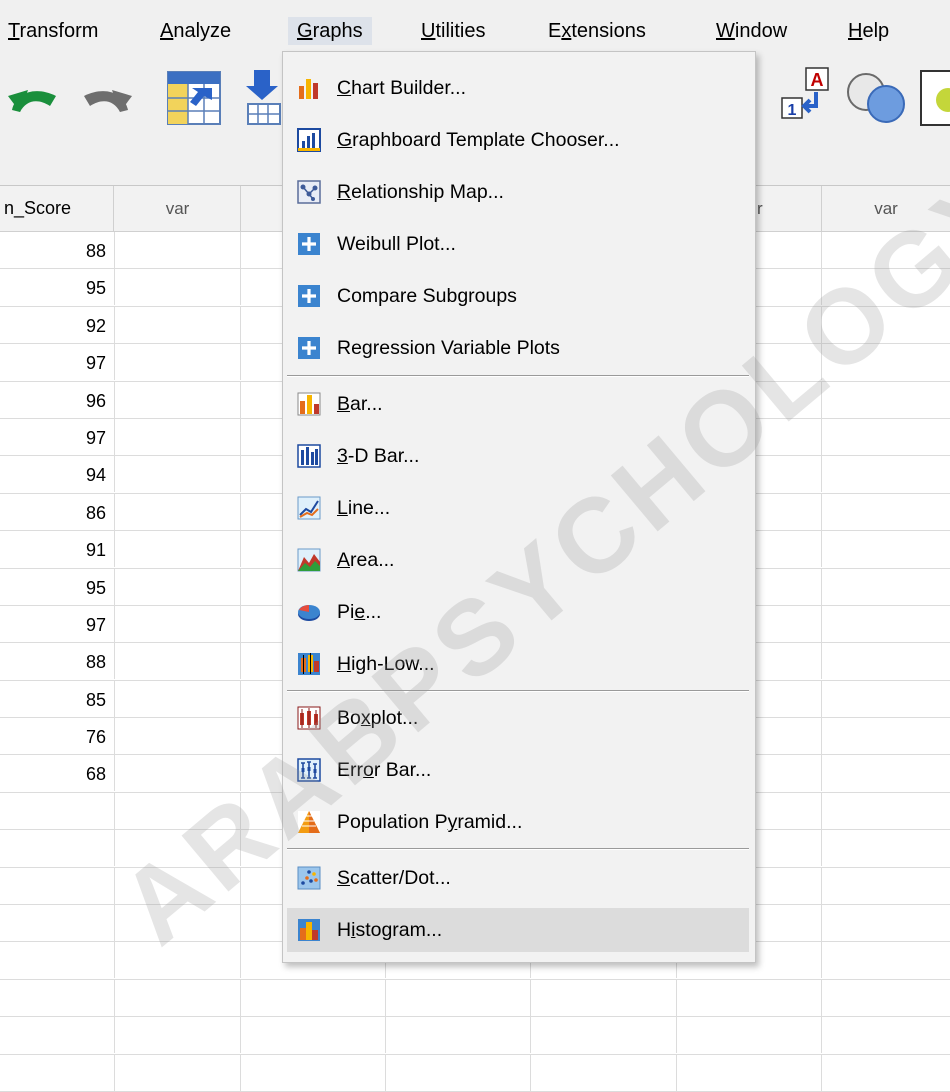 The height and width of the screenshot is (1092, 950). Describe the element at coordinates (264, 98) in the screenshot. I see `go-to-variable-icon` at that location.